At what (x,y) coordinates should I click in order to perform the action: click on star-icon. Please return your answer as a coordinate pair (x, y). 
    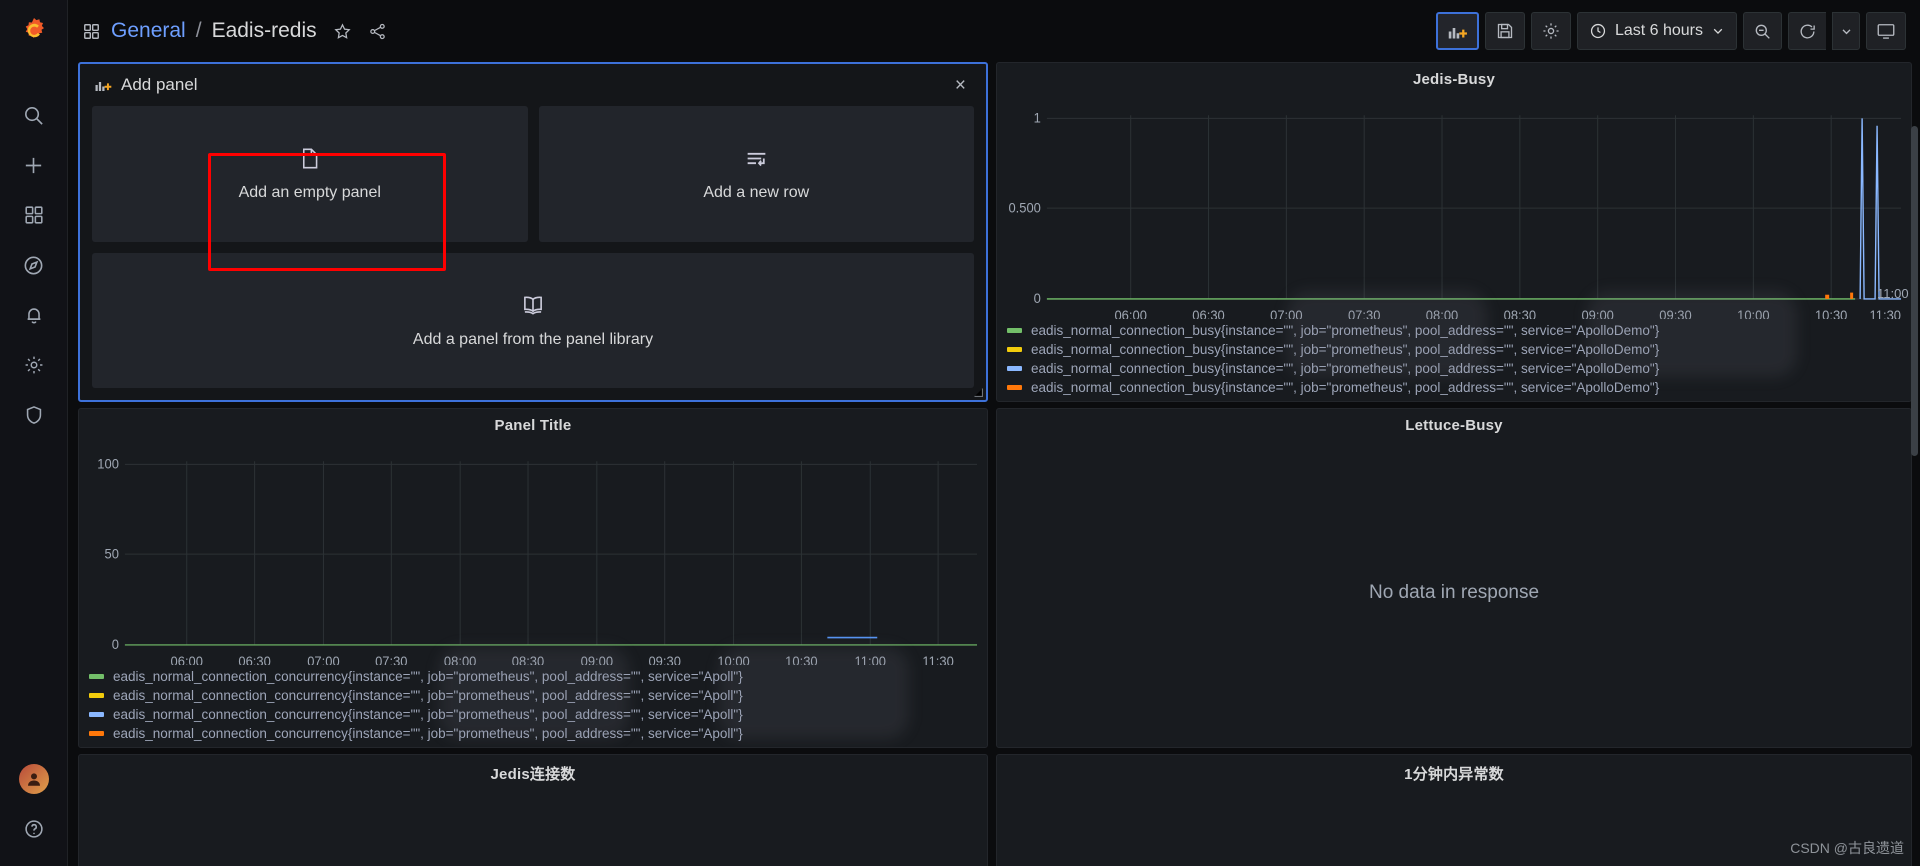
    Looking at the image, I should click on (342, 31).